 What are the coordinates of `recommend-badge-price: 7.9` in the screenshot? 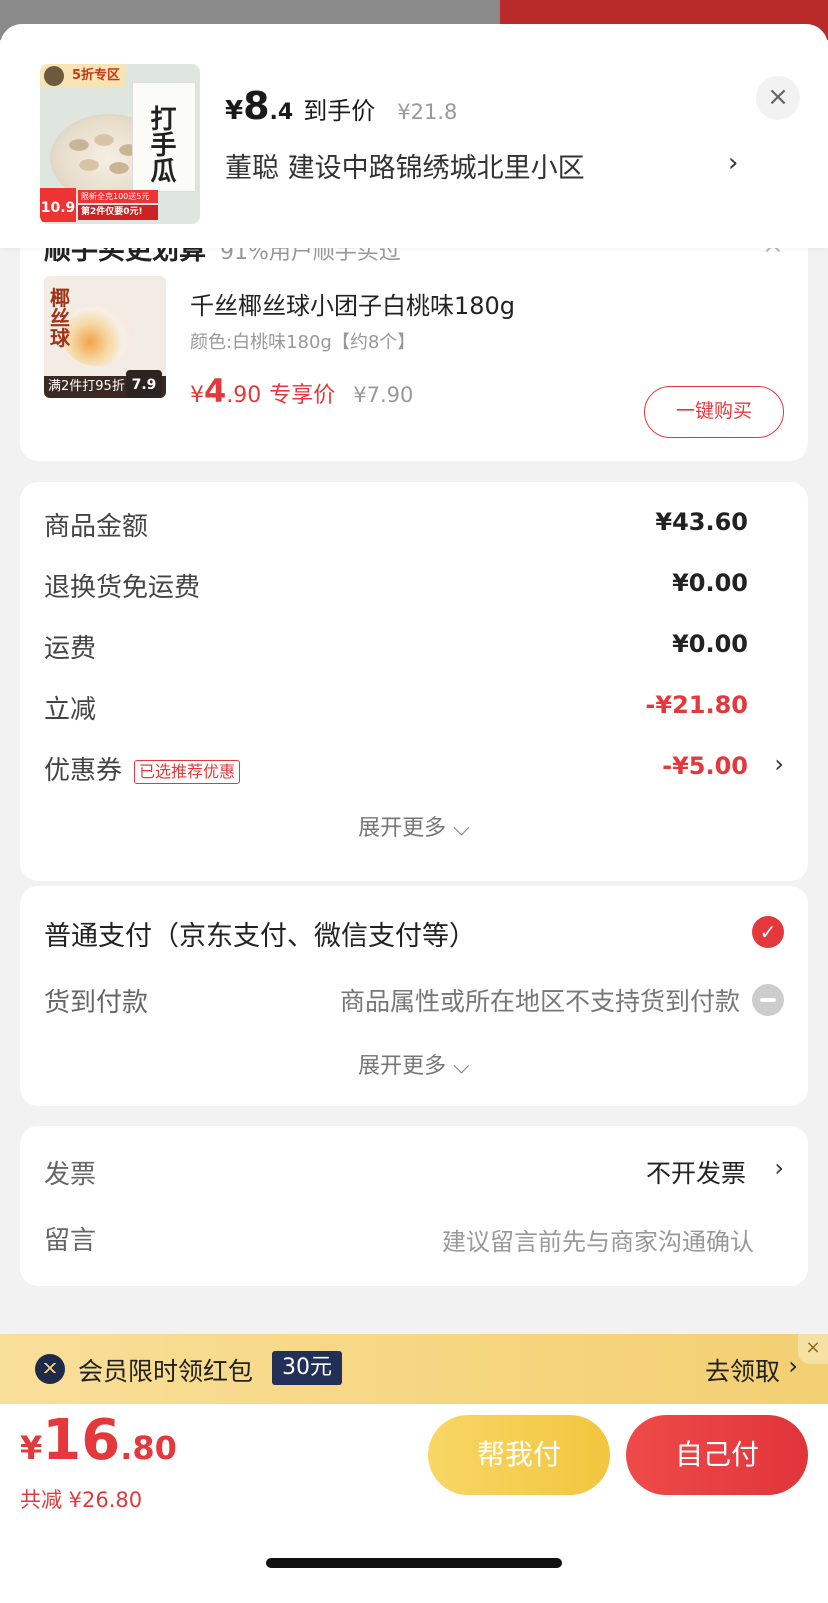 It's located at (144, 384).